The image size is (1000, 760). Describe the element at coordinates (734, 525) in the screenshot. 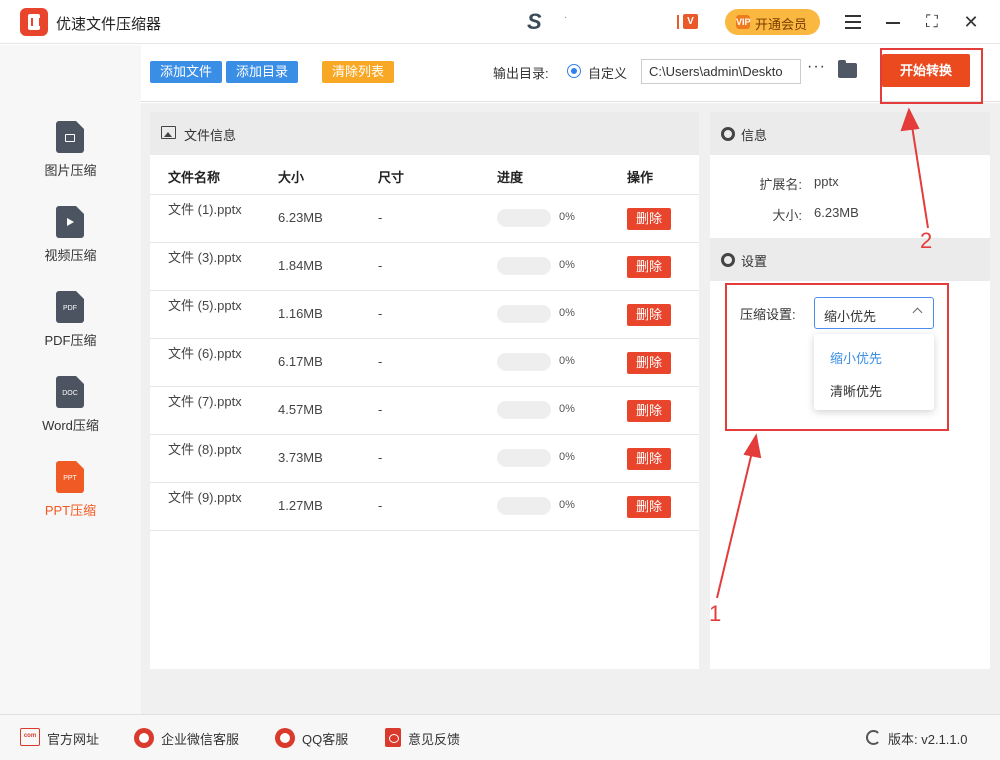

I see `arrow-1-line` at that location.